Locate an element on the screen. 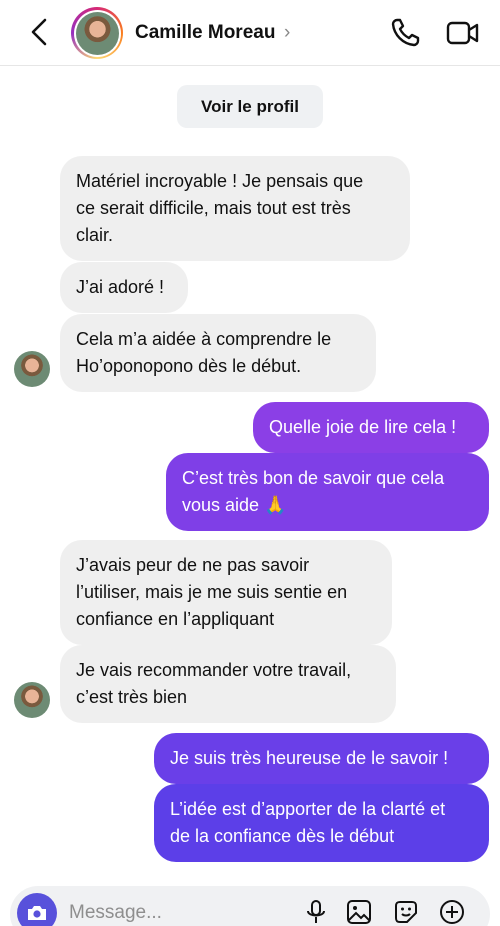  contact-avatar is located at coordinates (97, 33).